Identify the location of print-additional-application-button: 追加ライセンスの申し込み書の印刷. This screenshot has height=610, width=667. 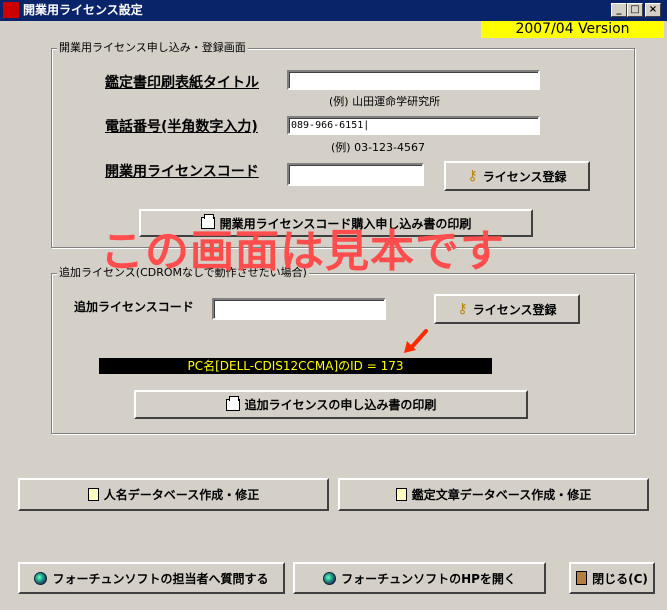
(331, 404).